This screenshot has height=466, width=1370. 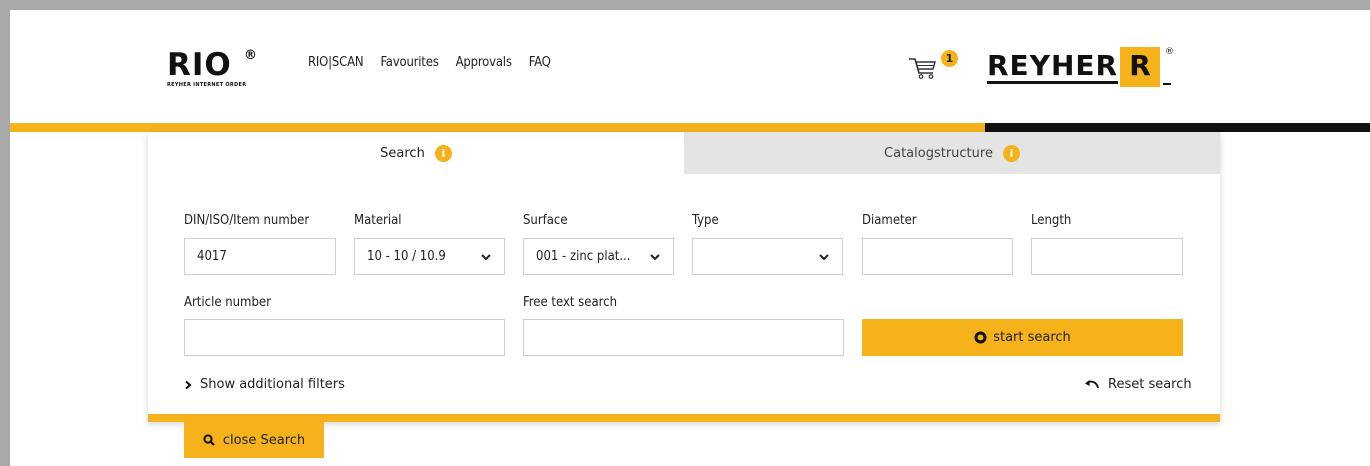 I want to click on search-tabs: Search i Catalogstructure i, so click(x=684, y=153).